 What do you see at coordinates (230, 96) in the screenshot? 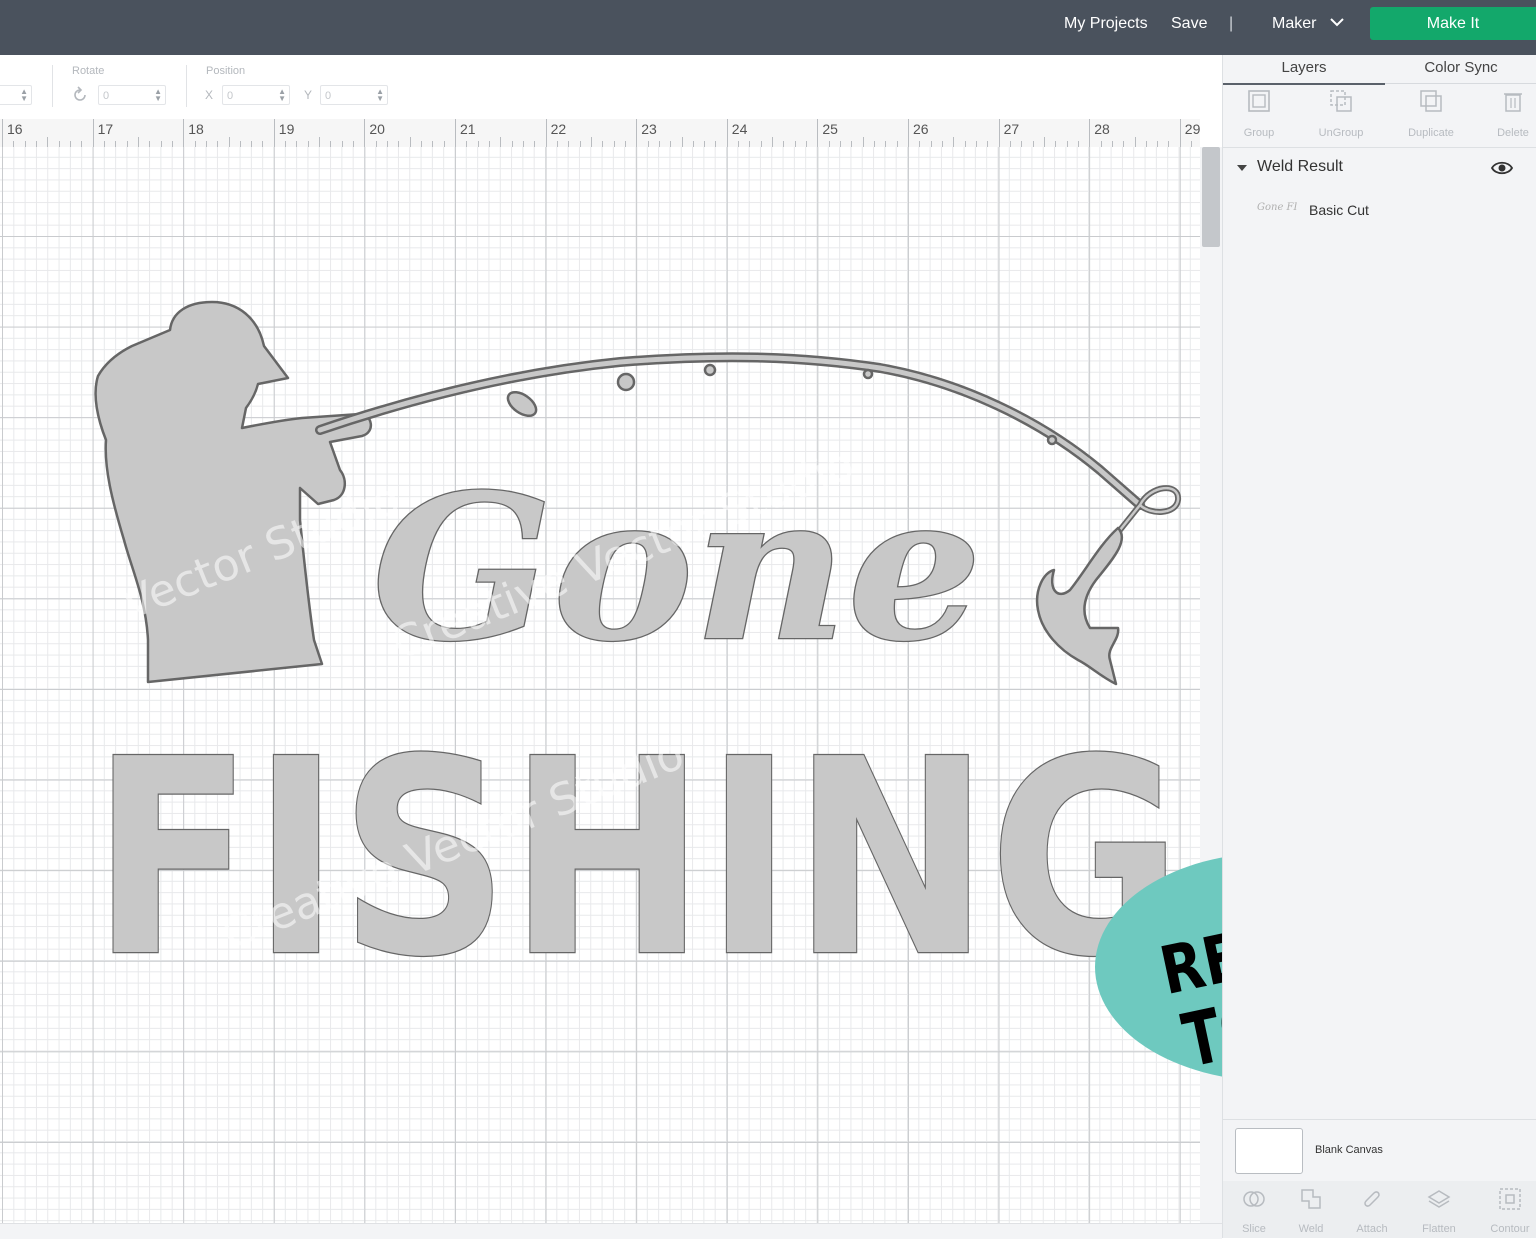
I see `x-value: 0` at bounding box center [230, 96].